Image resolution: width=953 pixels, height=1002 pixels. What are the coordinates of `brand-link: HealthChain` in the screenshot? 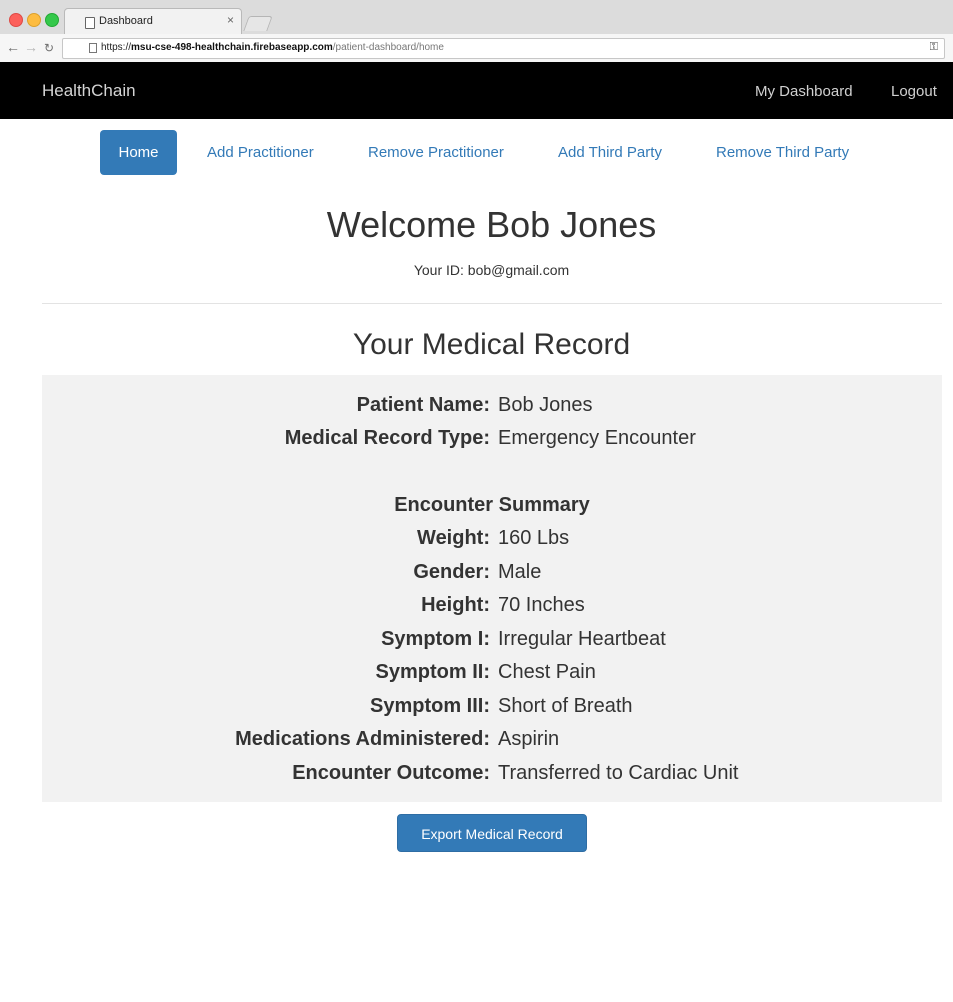 It's located at (89, 91).